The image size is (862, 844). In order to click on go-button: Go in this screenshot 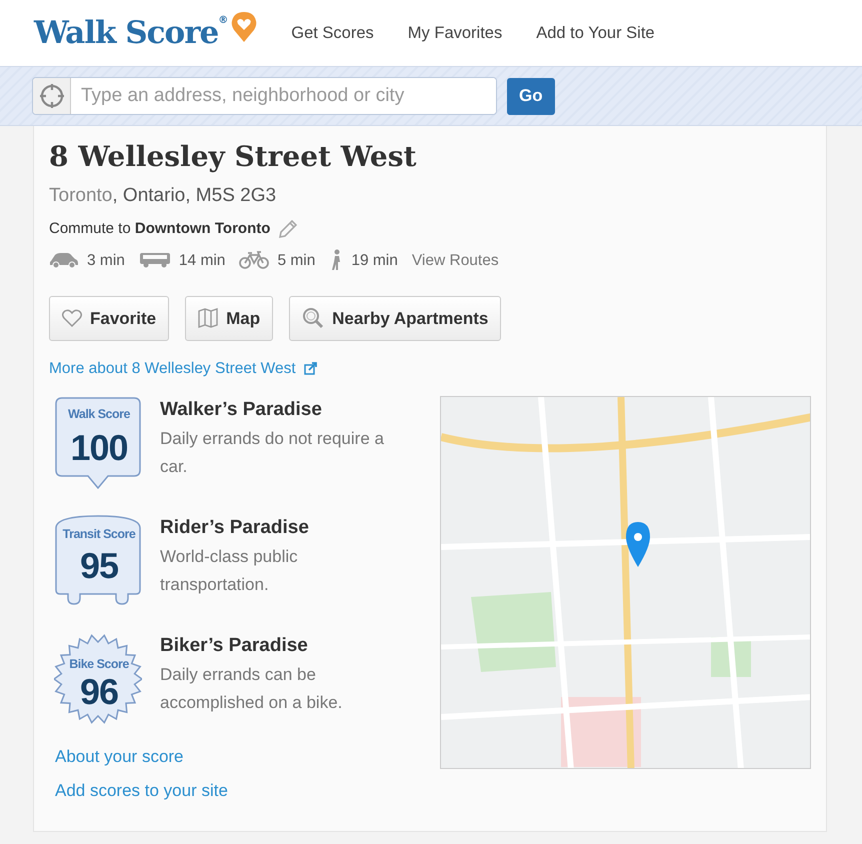, I will do `click(531, 96)`.